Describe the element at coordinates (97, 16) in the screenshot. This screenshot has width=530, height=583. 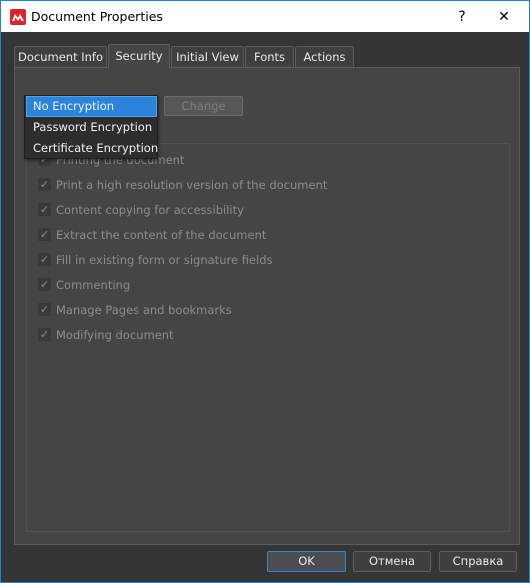
I see `window-title: Document Properties` at that location.